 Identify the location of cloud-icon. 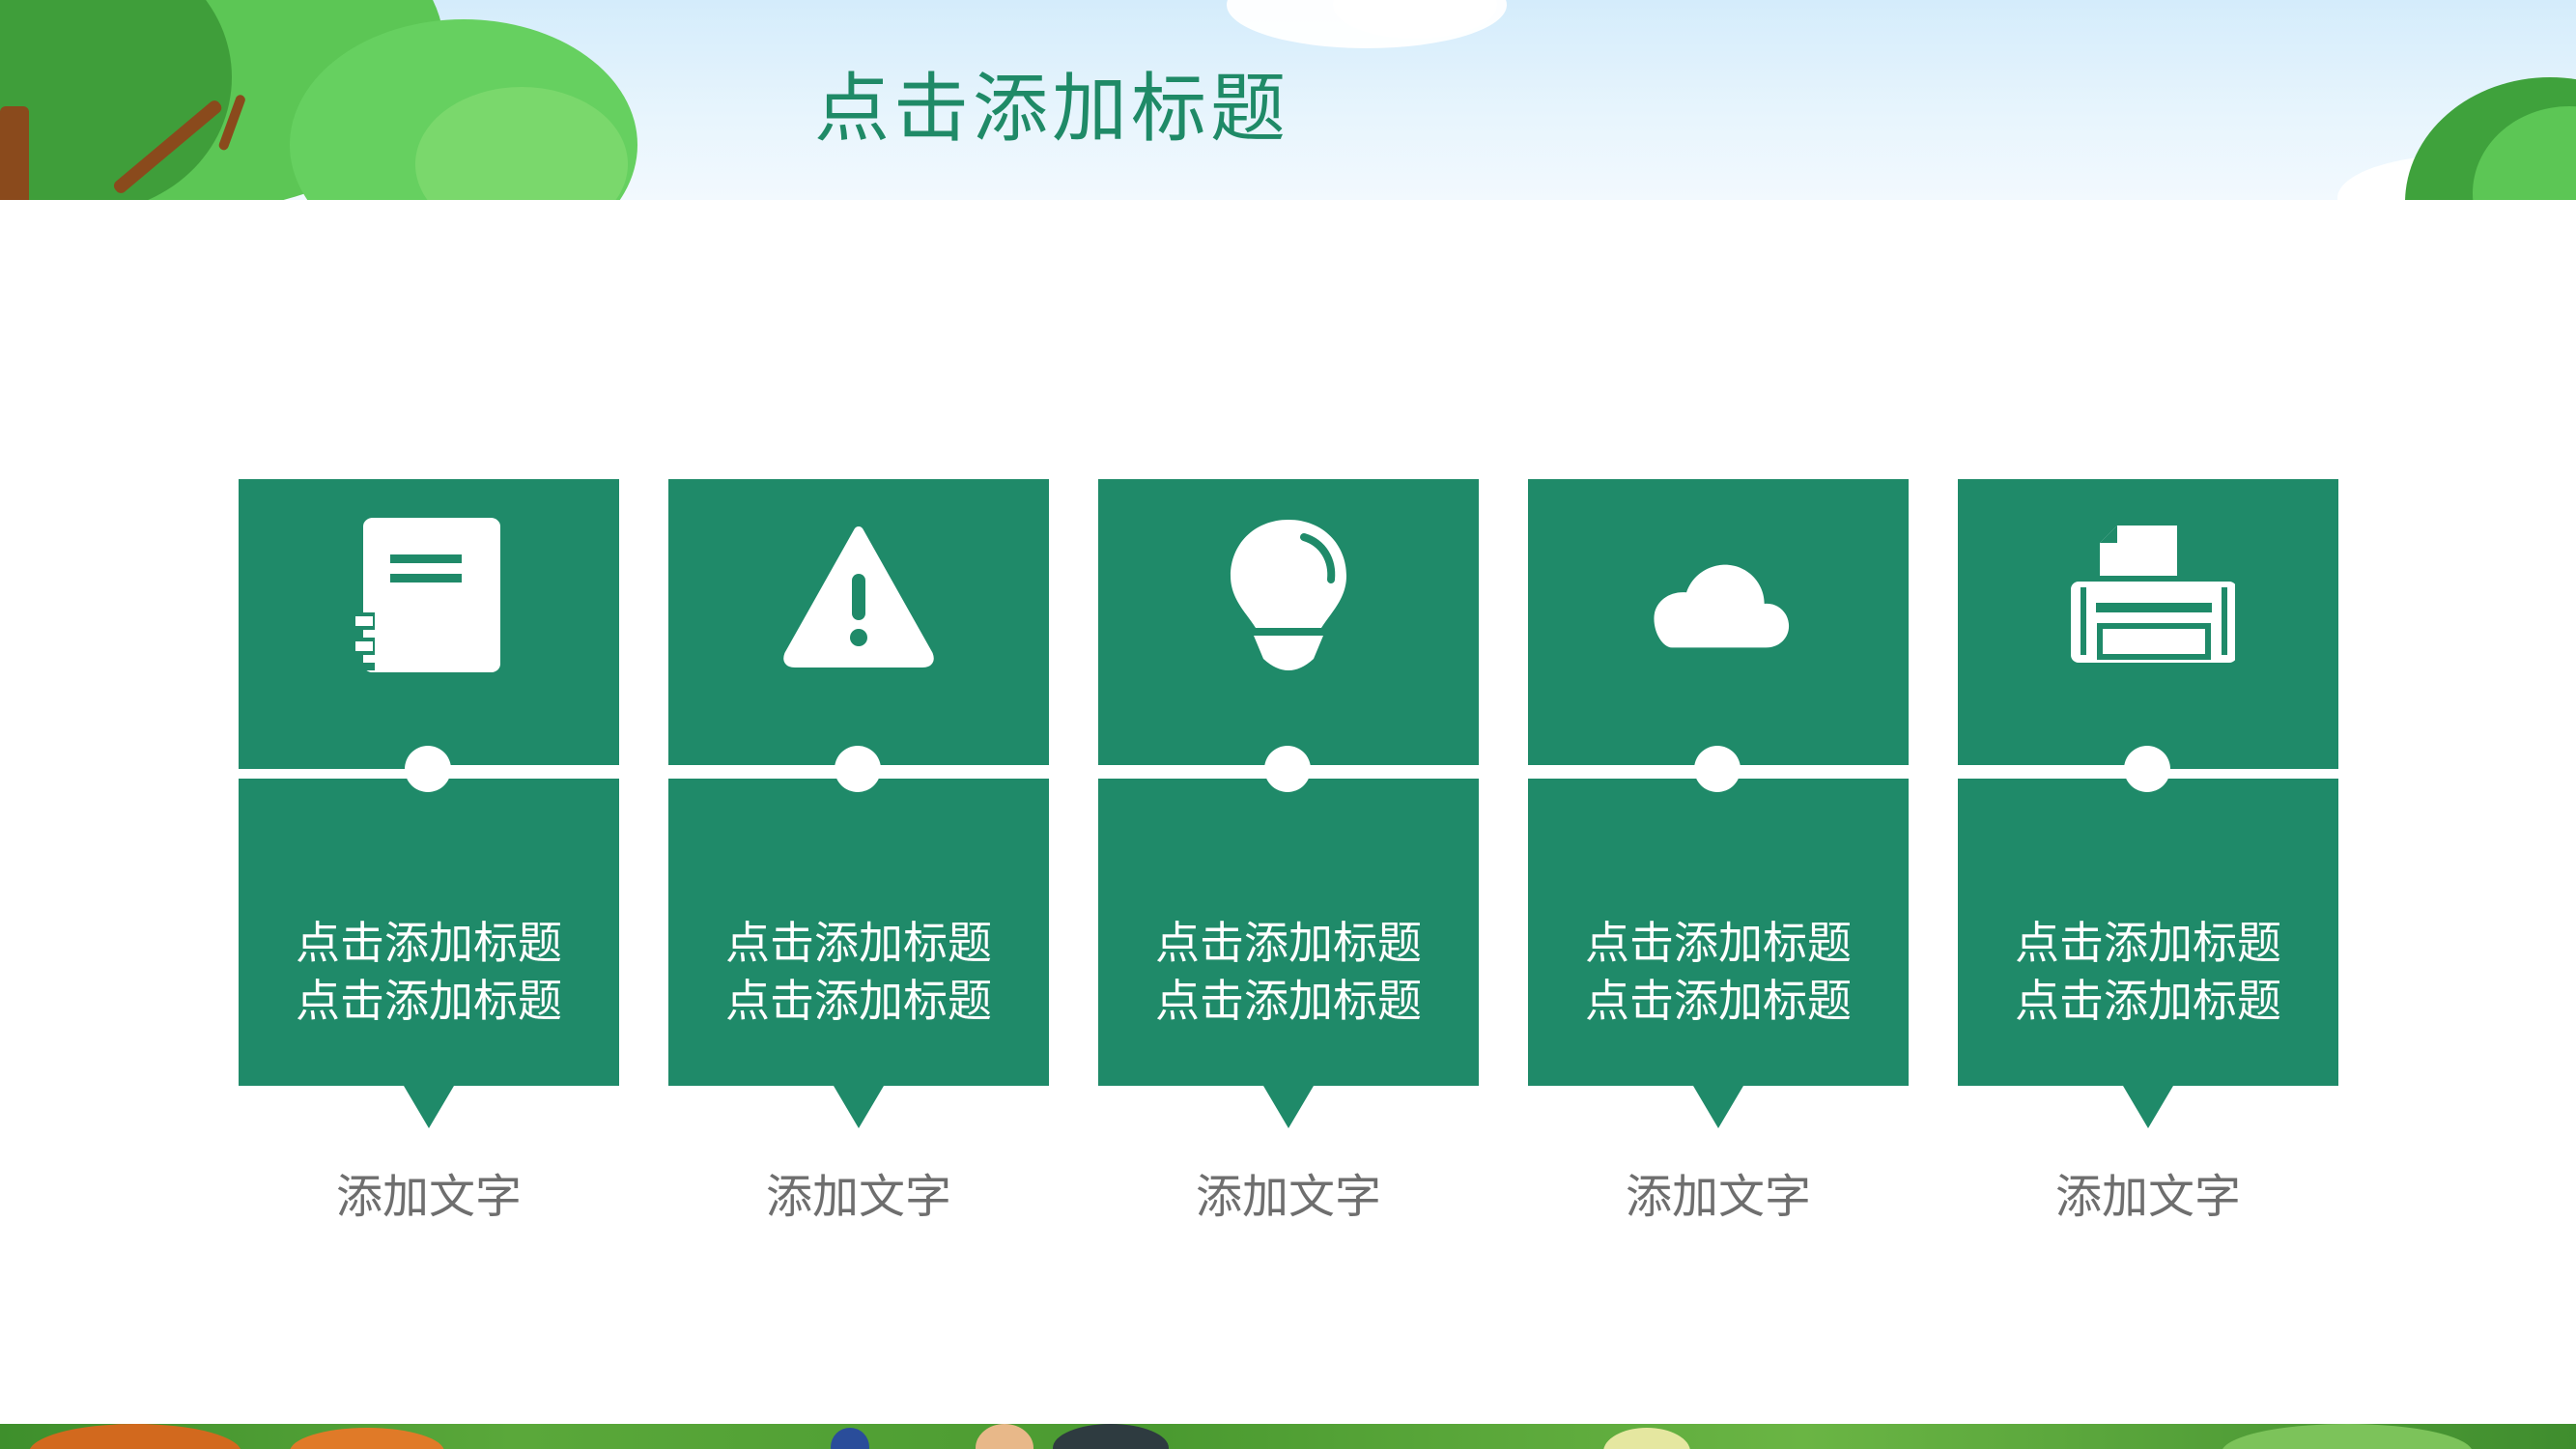
(1722, 606).